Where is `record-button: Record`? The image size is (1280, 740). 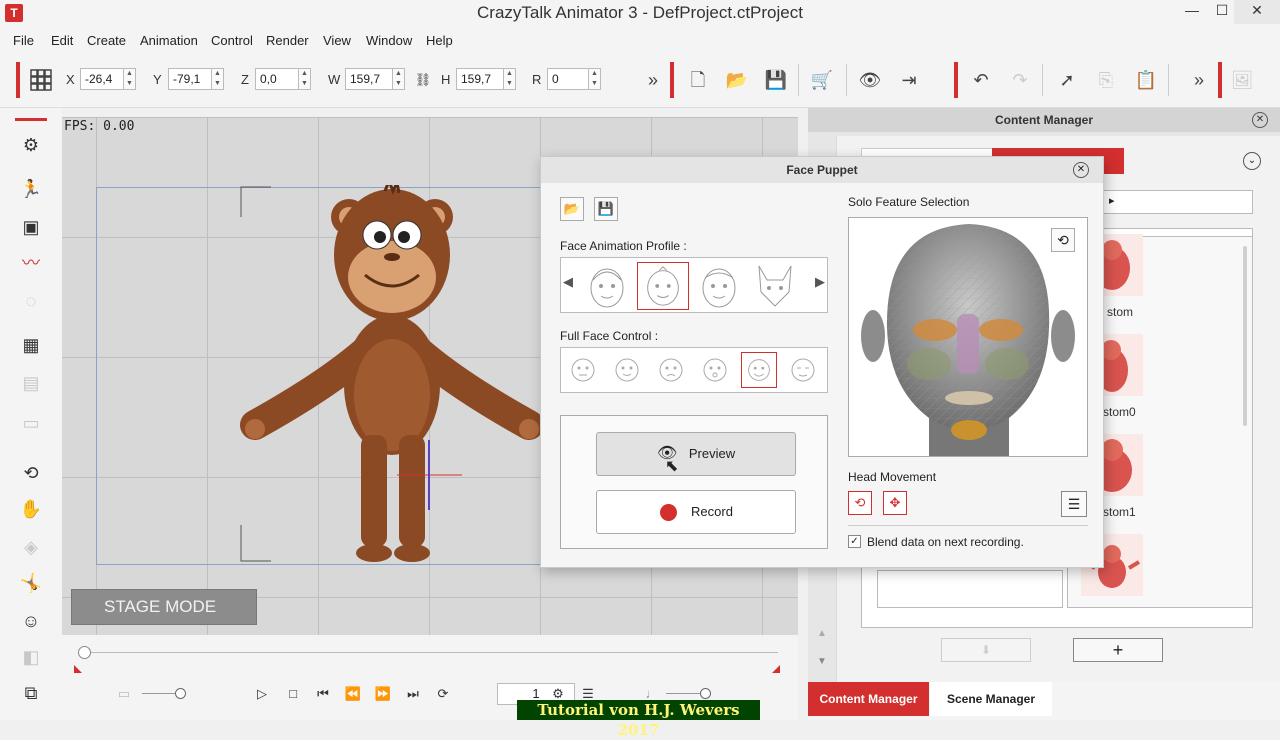
record-button: Record is located at coordinates (696, 512).